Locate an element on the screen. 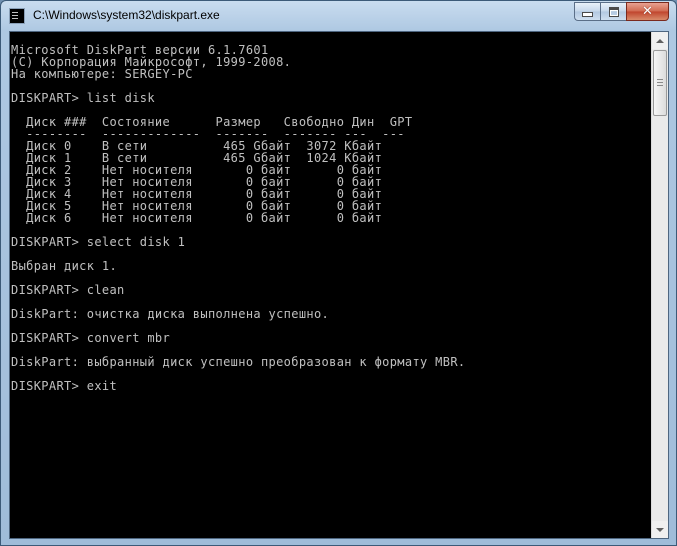 The width and height of the screenshot is (677, 546). close-button: ✕ is located at coordinates (647, 11).